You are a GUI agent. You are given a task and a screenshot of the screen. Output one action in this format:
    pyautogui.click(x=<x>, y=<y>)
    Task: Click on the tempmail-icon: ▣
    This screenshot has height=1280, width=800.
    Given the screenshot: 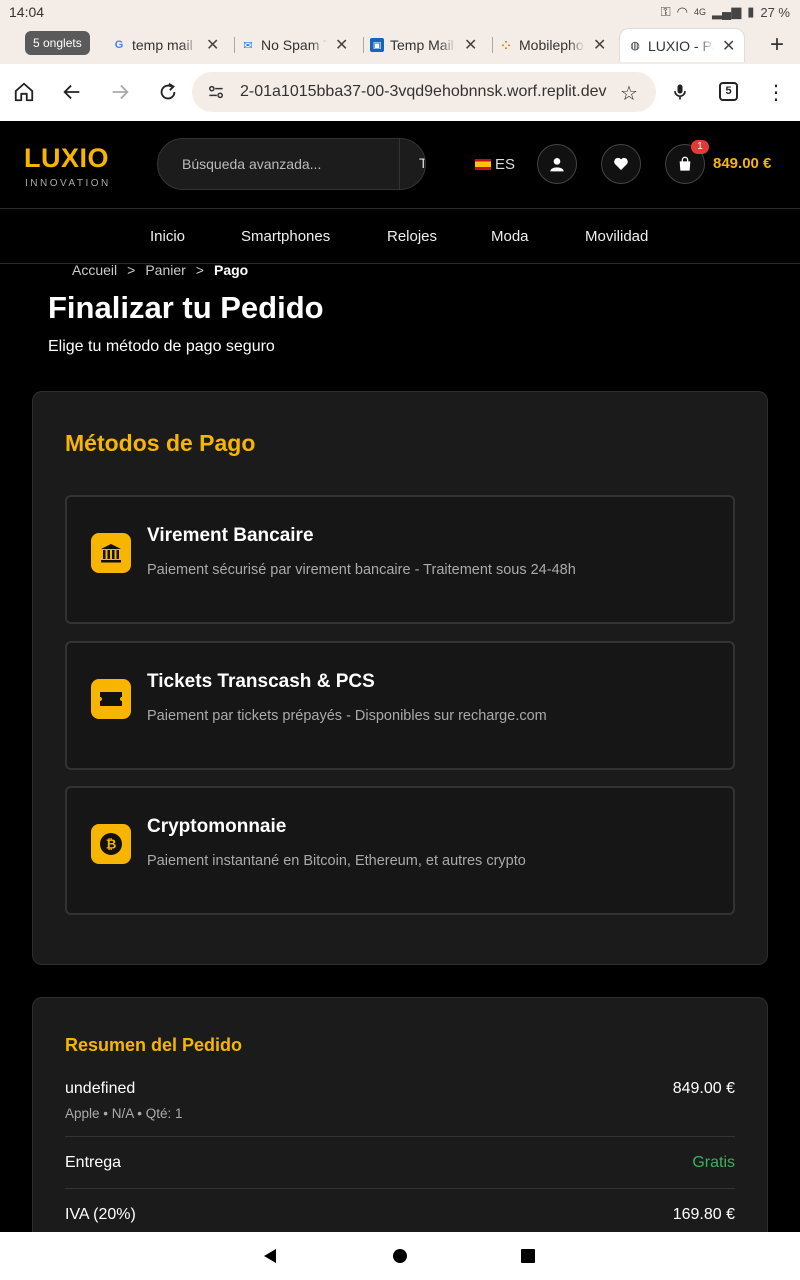 What is the action you would take?
    pyautogui.click(x=377, y=45)
    